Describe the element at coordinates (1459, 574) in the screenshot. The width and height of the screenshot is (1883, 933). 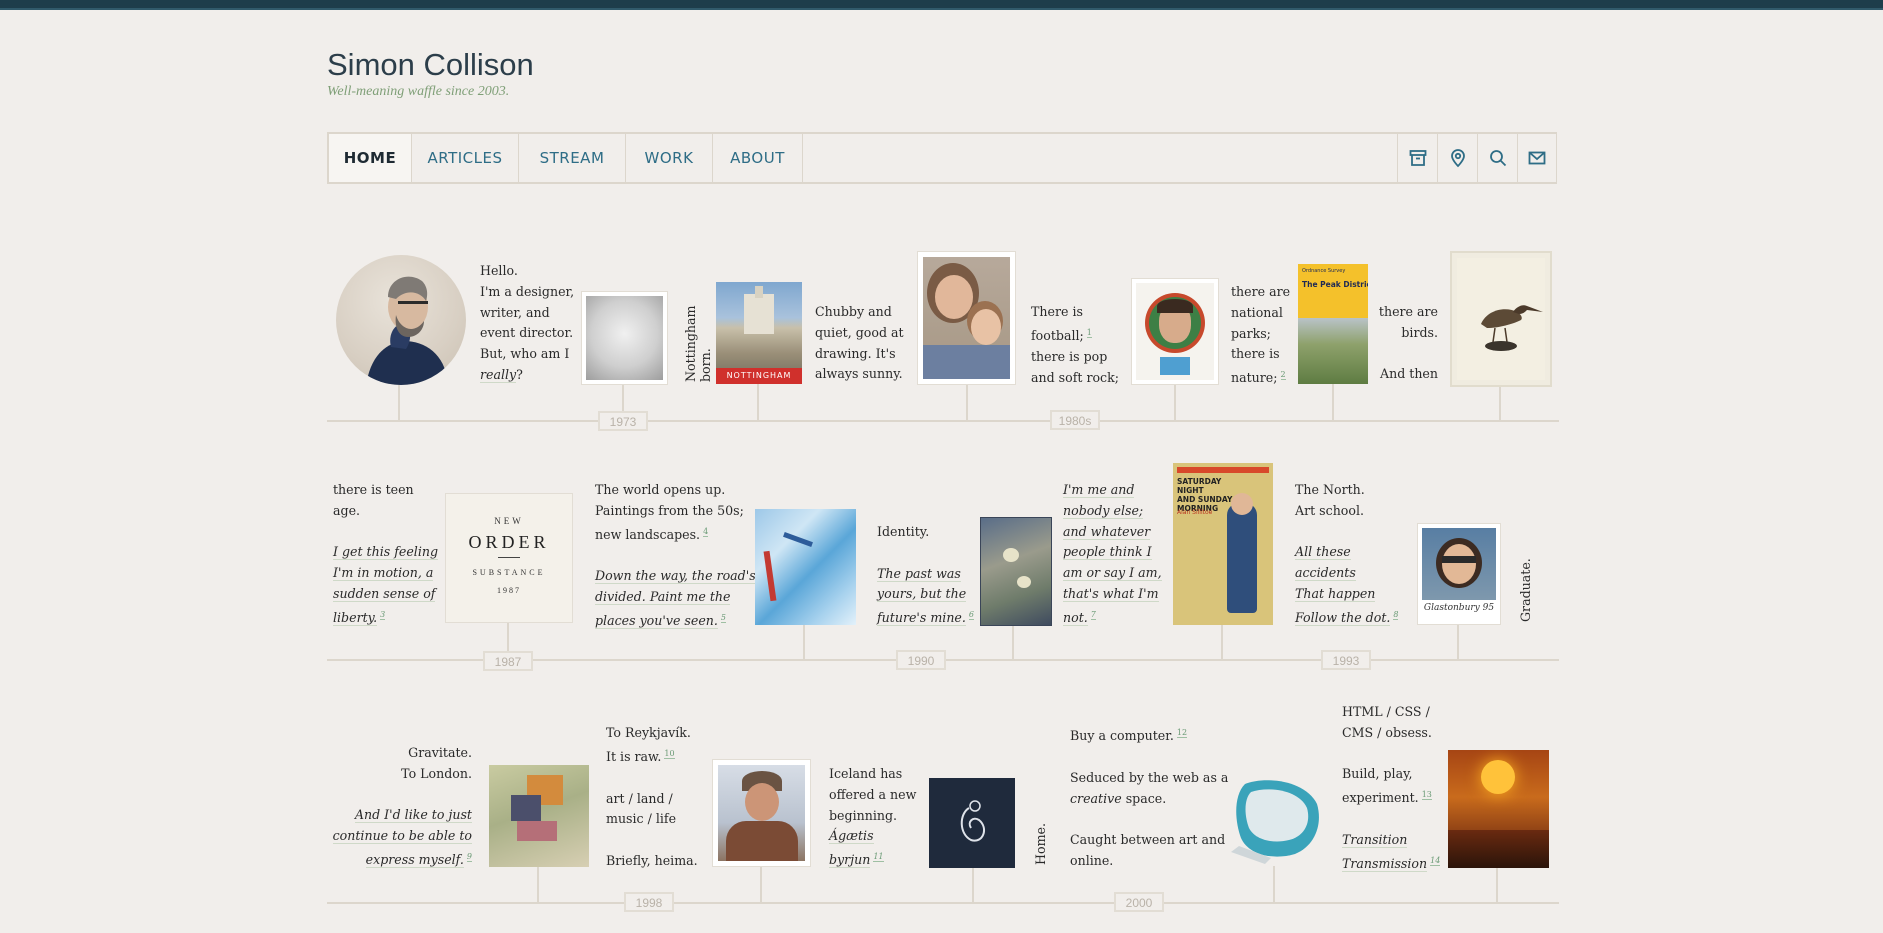
I see `glastonbury-polaroid: Glastonbury 95` at that location.